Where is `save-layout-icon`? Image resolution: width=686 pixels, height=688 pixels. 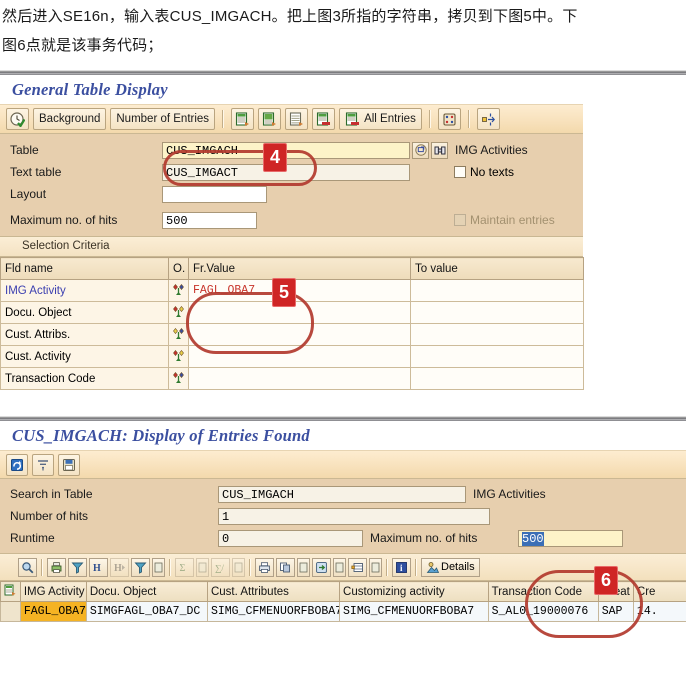
save-layout-icon is located at coordinates (69, 465).